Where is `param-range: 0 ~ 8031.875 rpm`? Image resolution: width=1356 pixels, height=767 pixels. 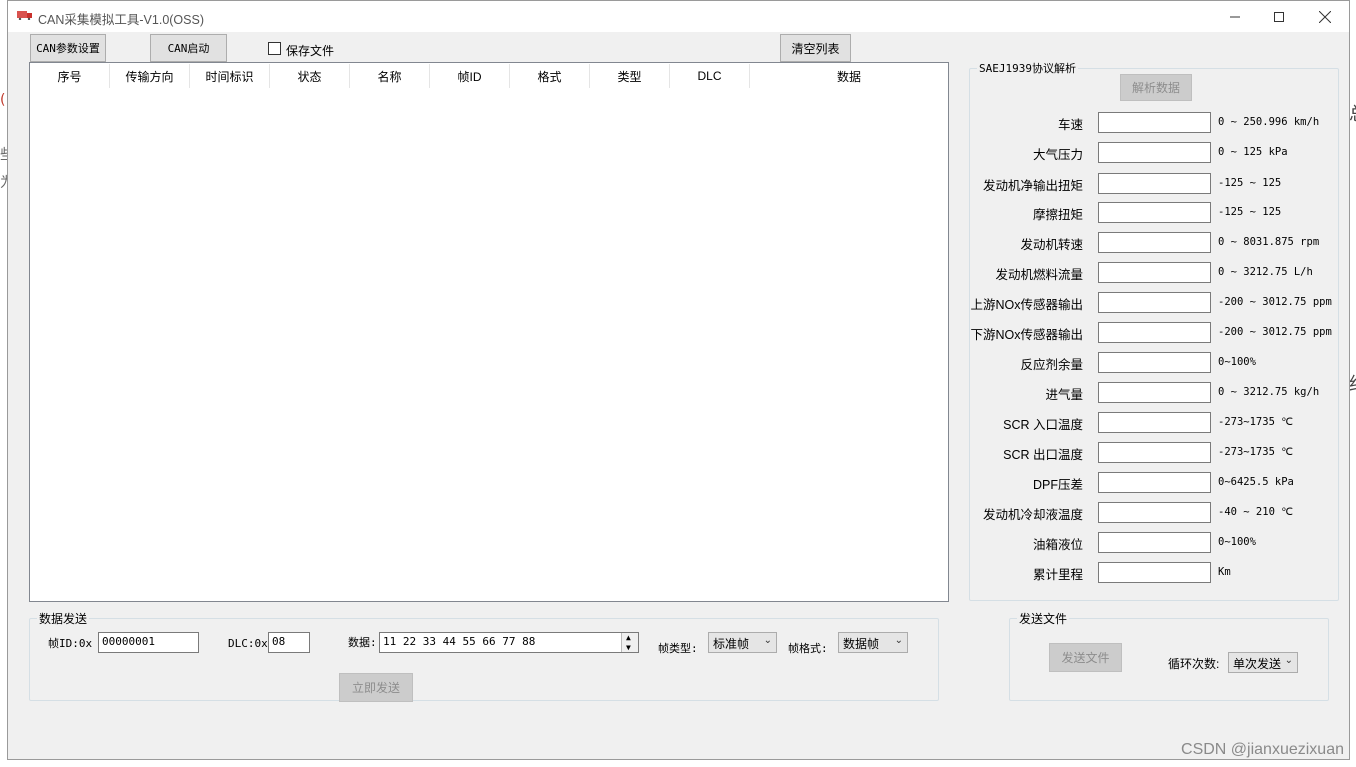 param-range: 0 ~ 8031.875 rpm is located at coordinates (1269, 242).